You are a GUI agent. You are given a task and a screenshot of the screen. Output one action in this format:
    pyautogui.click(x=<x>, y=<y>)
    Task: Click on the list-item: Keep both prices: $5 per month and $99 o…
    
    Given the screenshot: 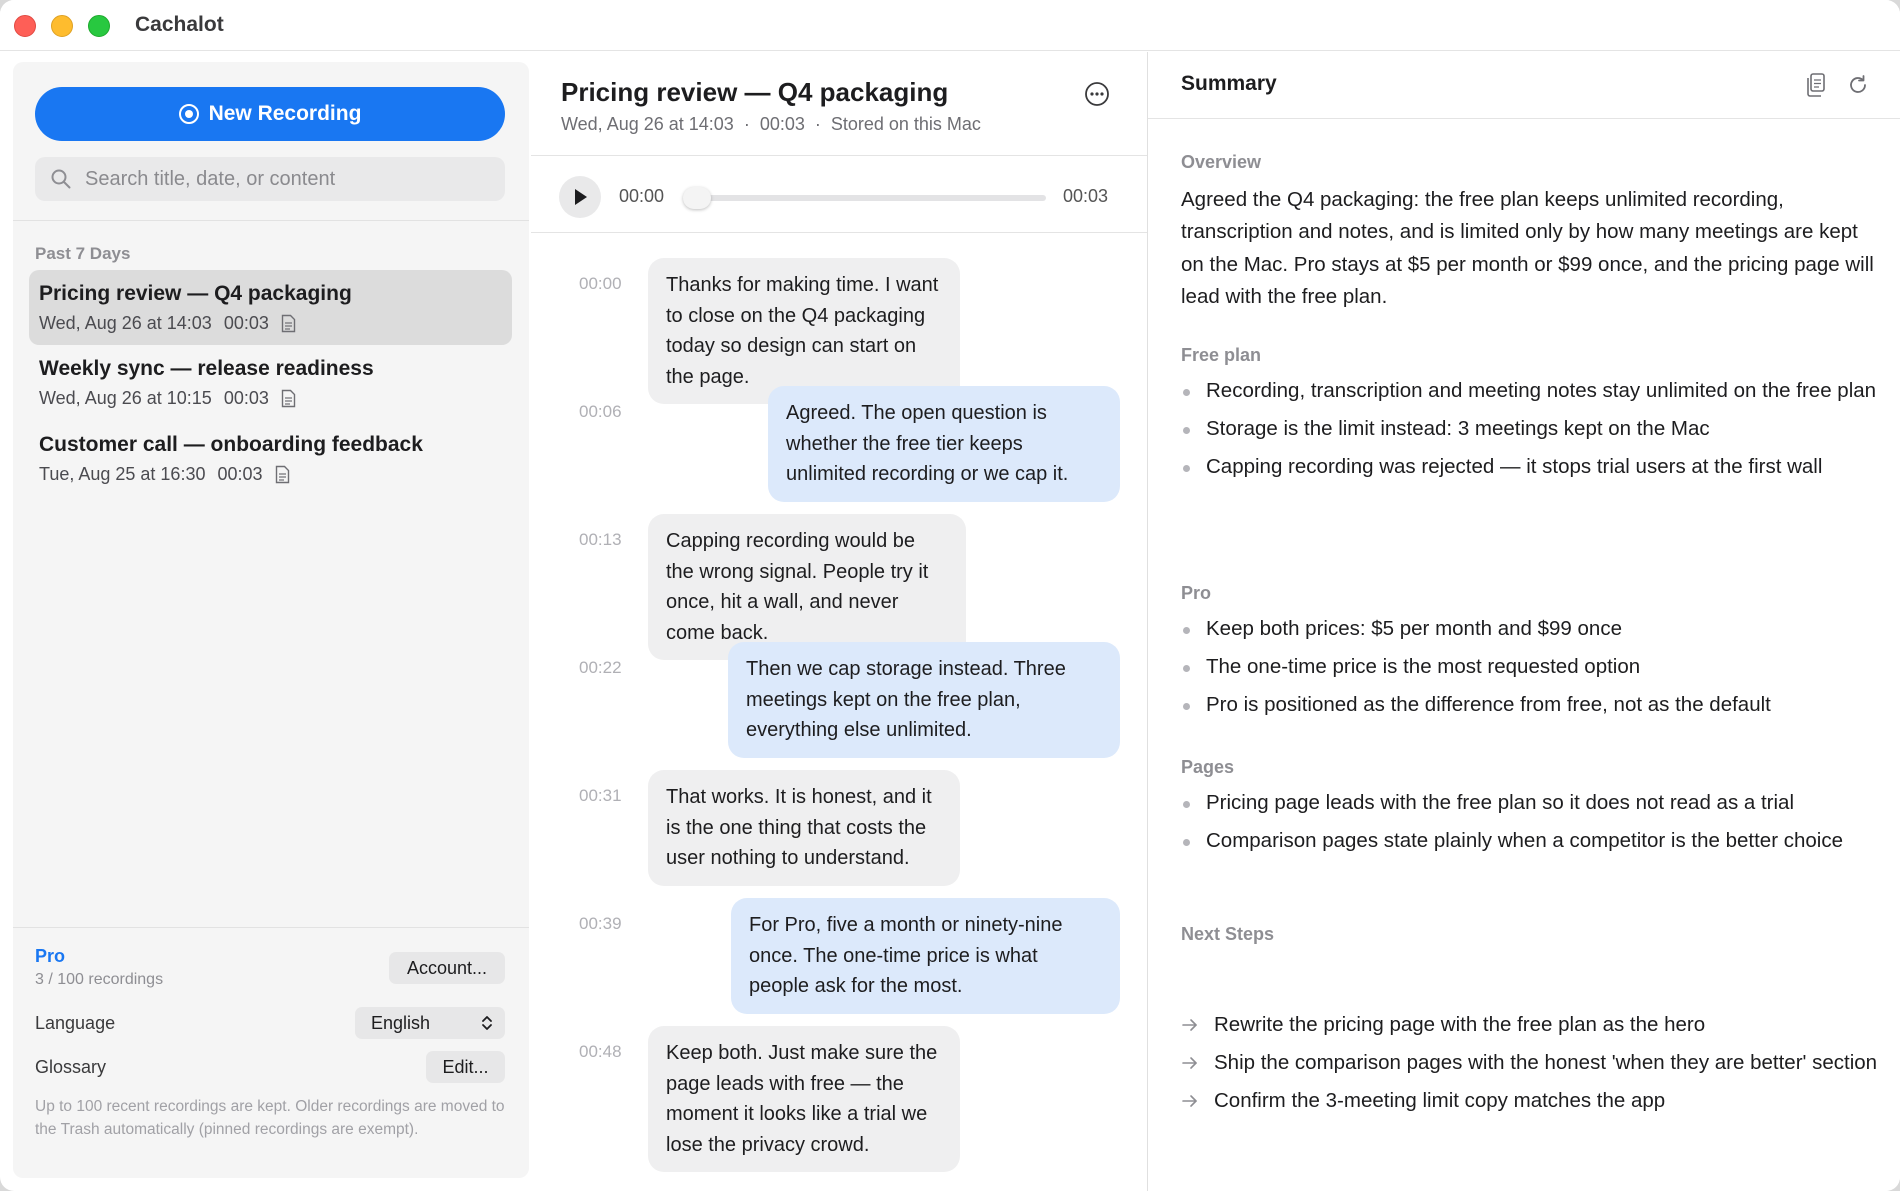 What is the action you would take?
    pyautogui.click(x=1531, y=629)
    